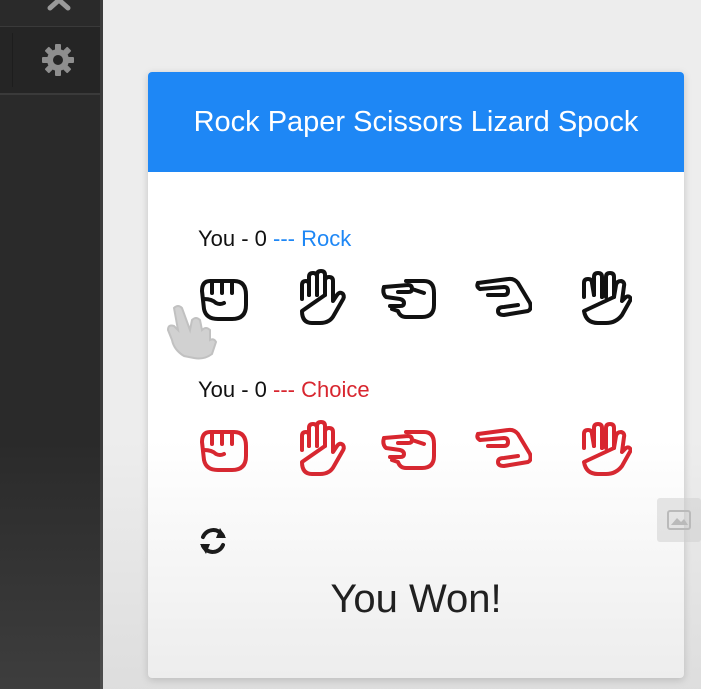 Image resolution: width=701 pixels, height=689 pixels. What do you see at coordinates (503, 449) in the screenshot?
I see `opponent-lizard-icon` at bounding box center [503, 449].